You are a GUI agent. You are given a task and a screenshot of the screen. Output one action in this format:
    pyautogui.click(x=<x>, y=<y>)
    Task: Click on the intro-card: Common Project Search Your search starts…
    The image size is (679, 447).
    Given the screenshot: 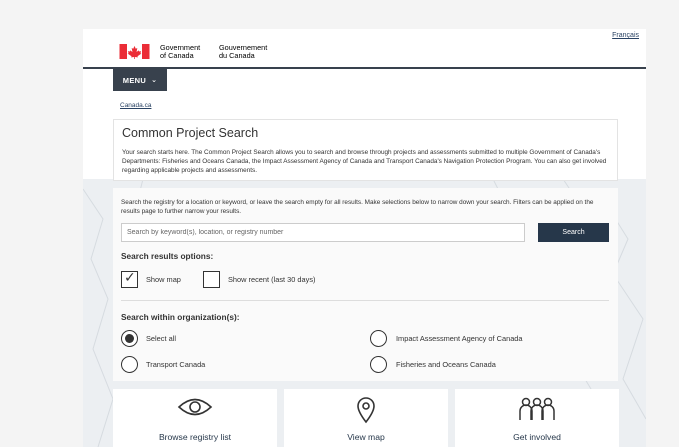 What is the action you would take?
    pyautogui.click(x=365, y=150)
    